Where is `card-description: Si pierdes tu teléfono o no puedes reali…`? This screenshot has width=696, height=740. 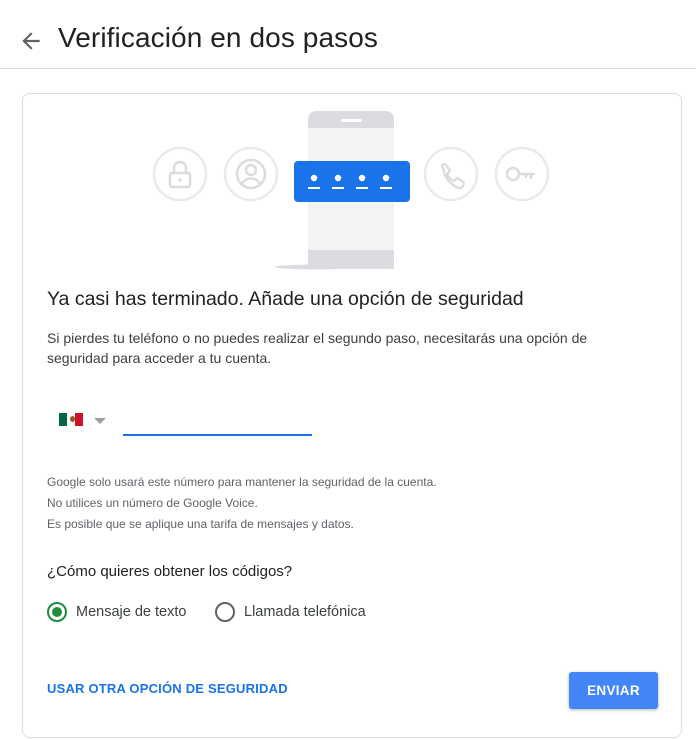 card-description: Si pierdes tu teléfono o no puedes reali… is located at coordinates (317, 348).